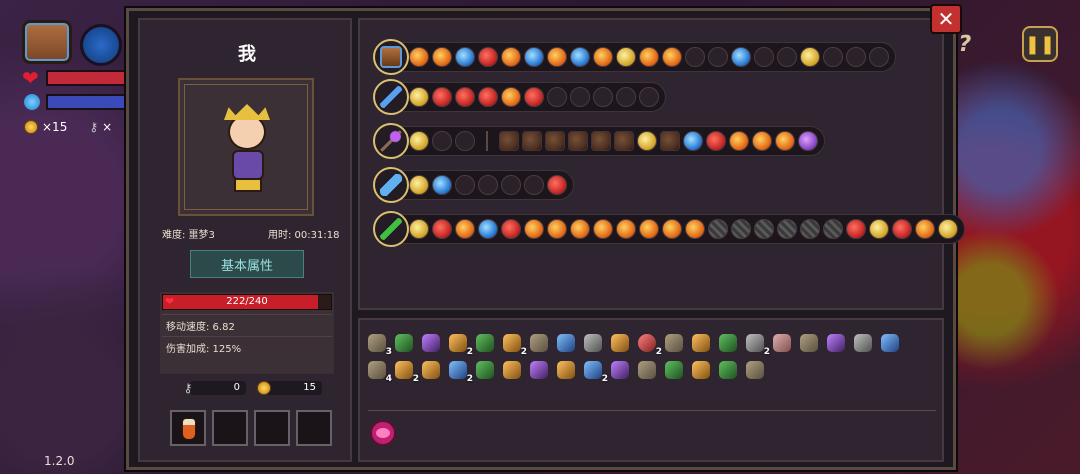  What do you see at coordinates (247, 264) in the screenshot?
I see `tab-basic-attributes: 基本属性` at bounding box center [247, 264].